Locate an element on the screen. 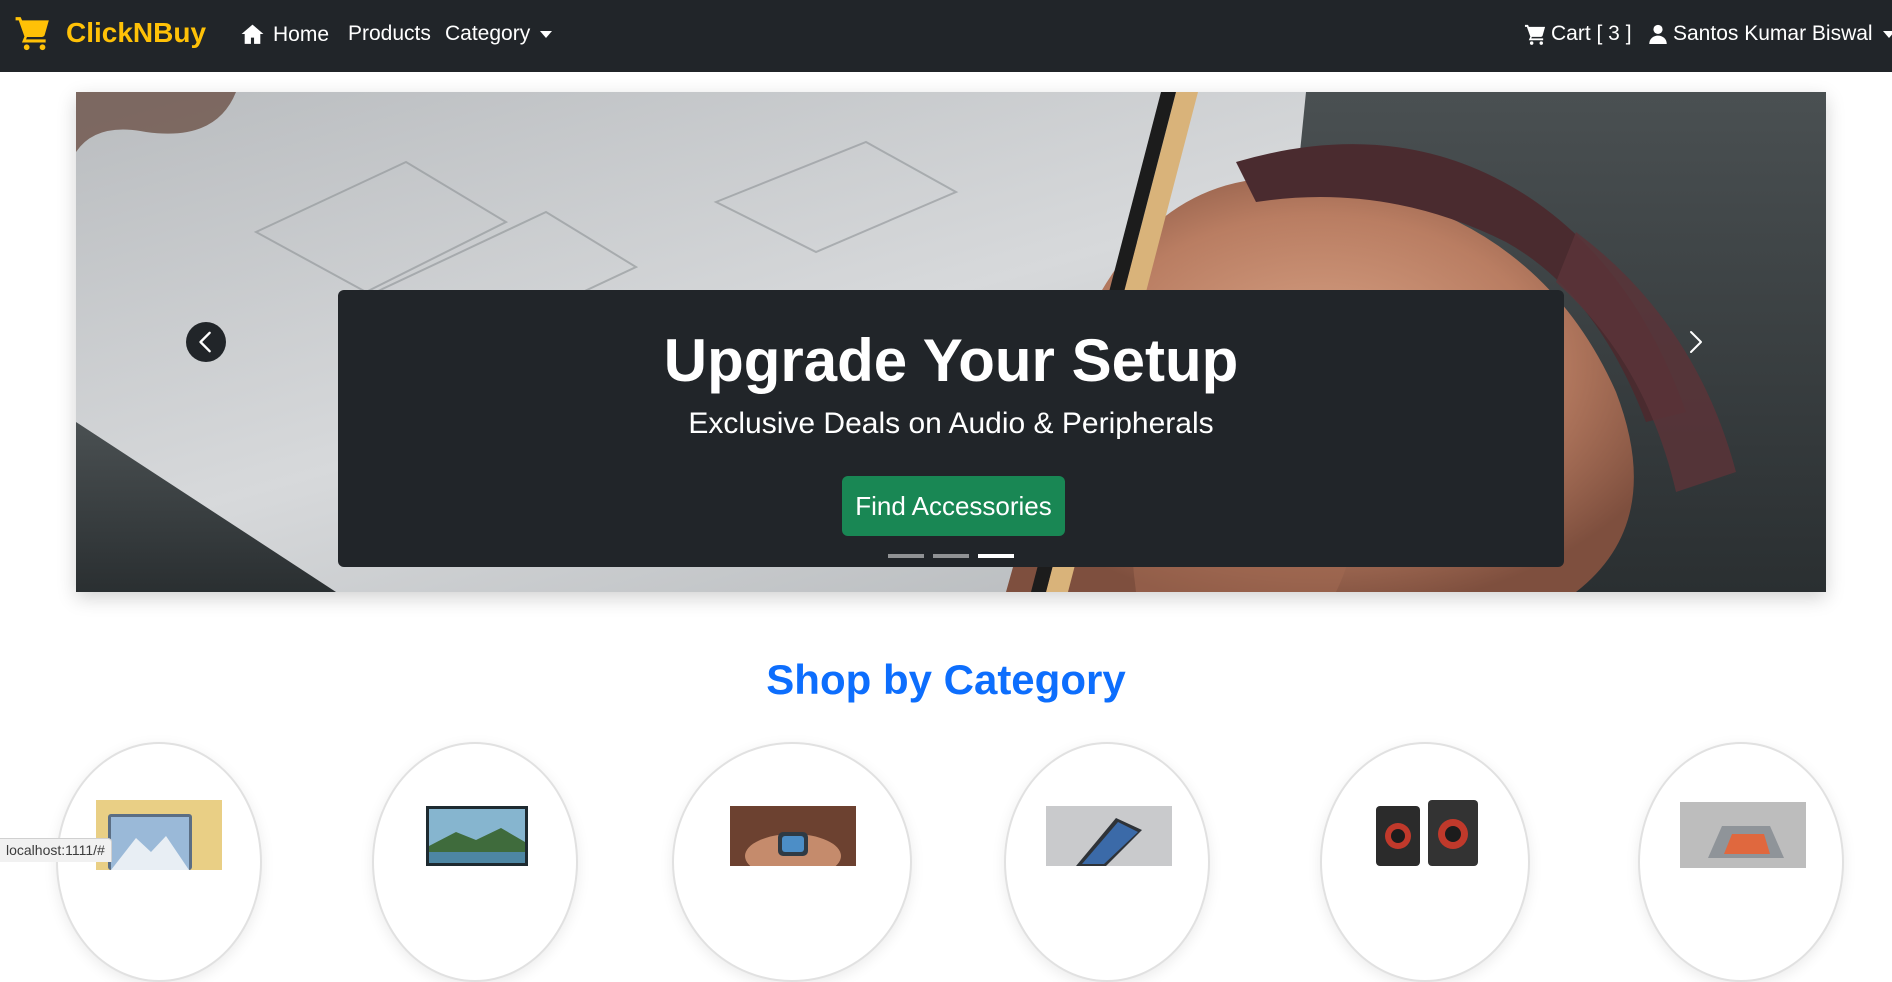 The height and width of the screenshot is (982, 1892). category-card-smartwatches is located at coordinates (792, 862).